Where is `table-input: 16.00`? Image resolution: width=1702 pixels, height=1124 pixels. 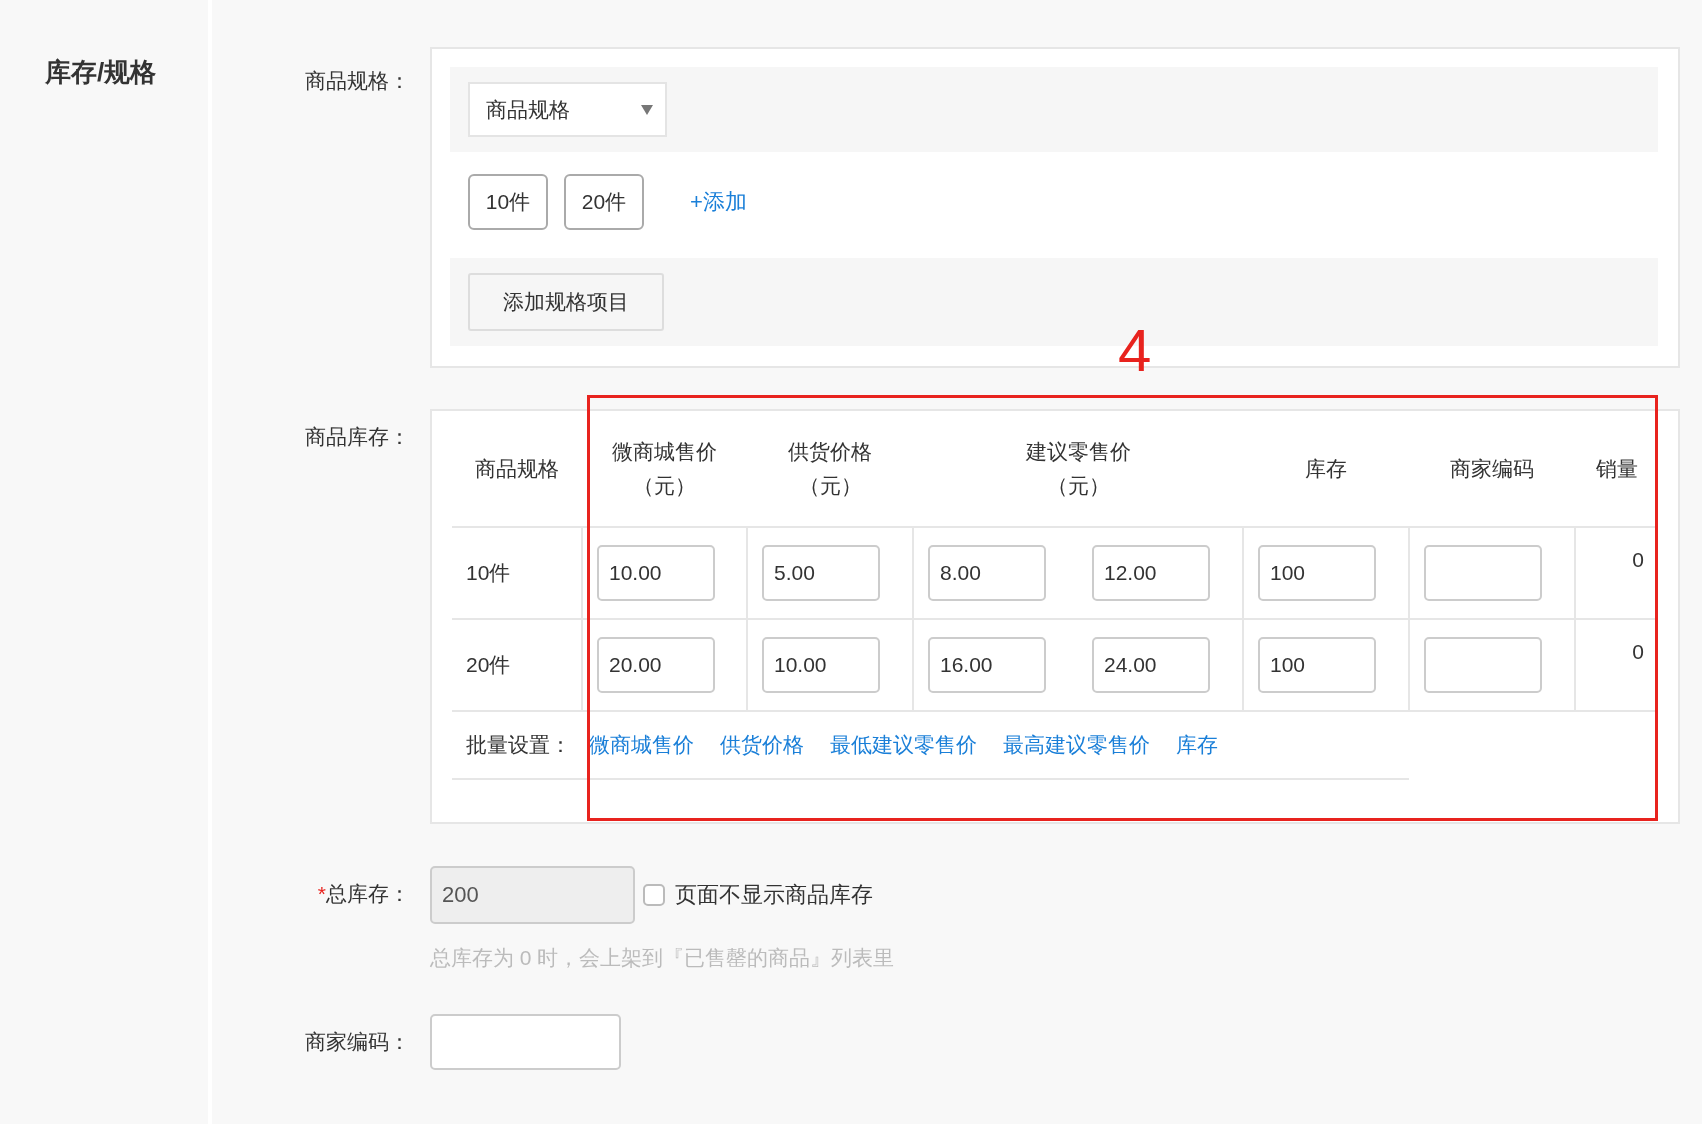 table-input: 16.00 is located at coordinates (987, 665).